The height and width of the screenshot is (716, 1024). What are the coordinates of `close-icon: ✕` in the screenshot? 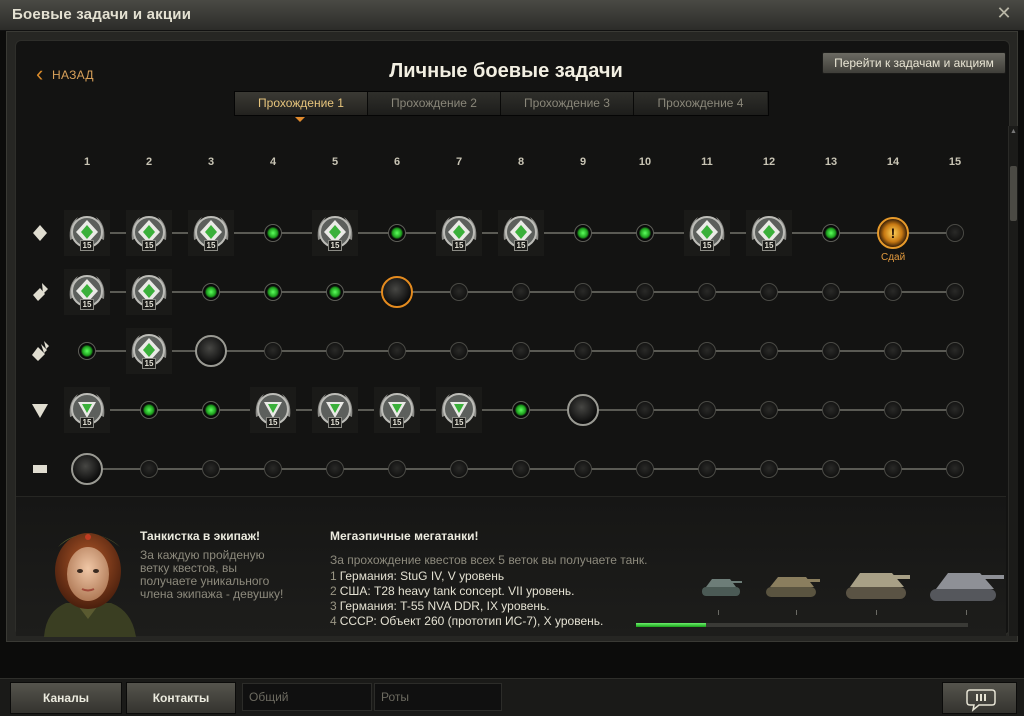 It's located at (1004, 13).